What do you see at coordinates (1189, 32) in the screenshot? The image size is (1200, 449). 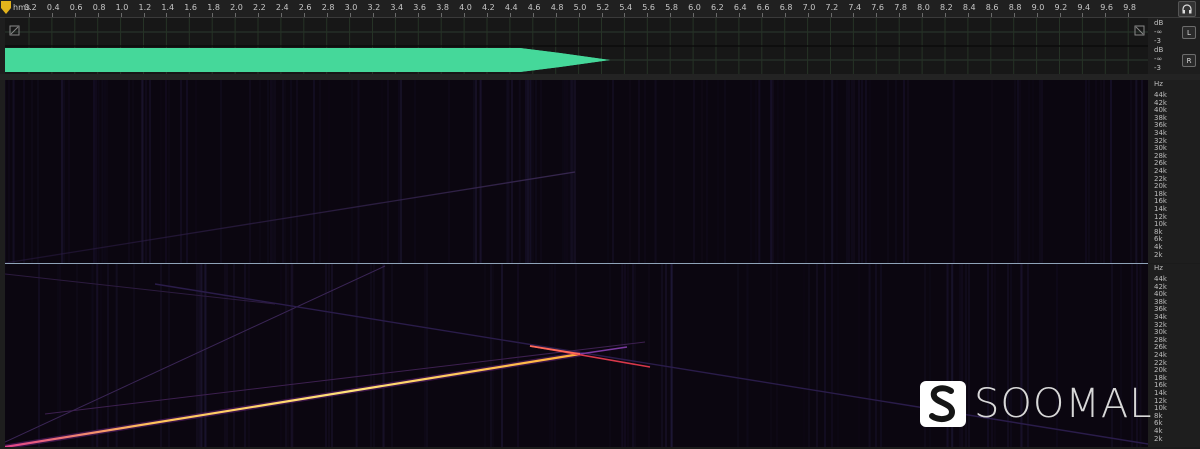 I see `channel-left-button: L` at bounding box center [1189, 32].